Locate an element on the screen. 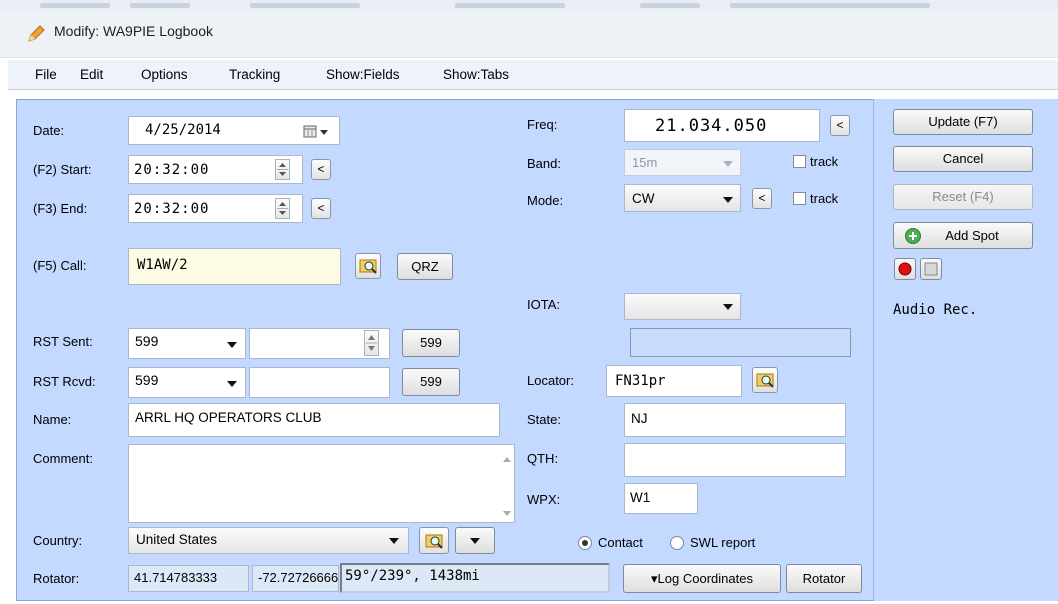 The image size is (1058, 604). freq-label: Freq: is located at coordinates (542, 124).